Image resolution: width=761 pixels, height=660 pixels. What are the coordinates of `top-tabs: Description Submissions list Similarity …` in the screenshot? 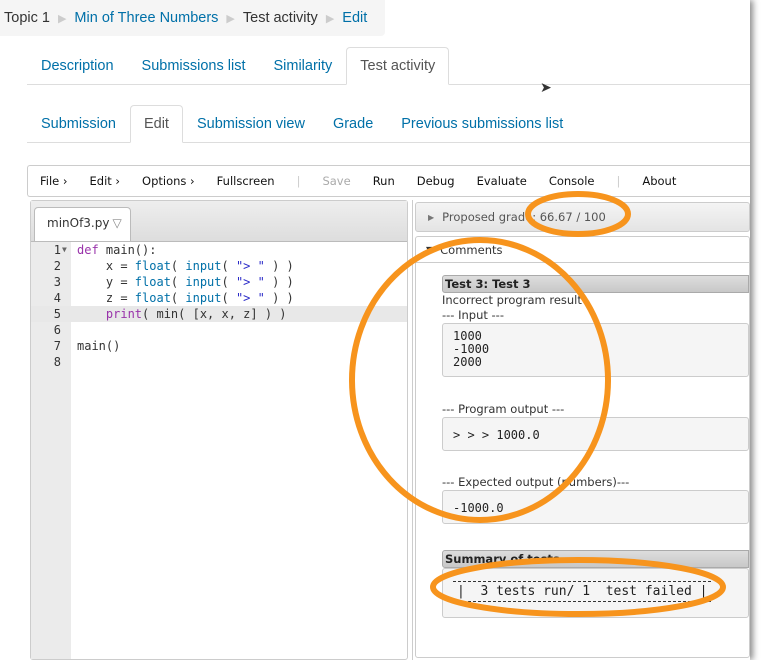 It's located at (388, 66).